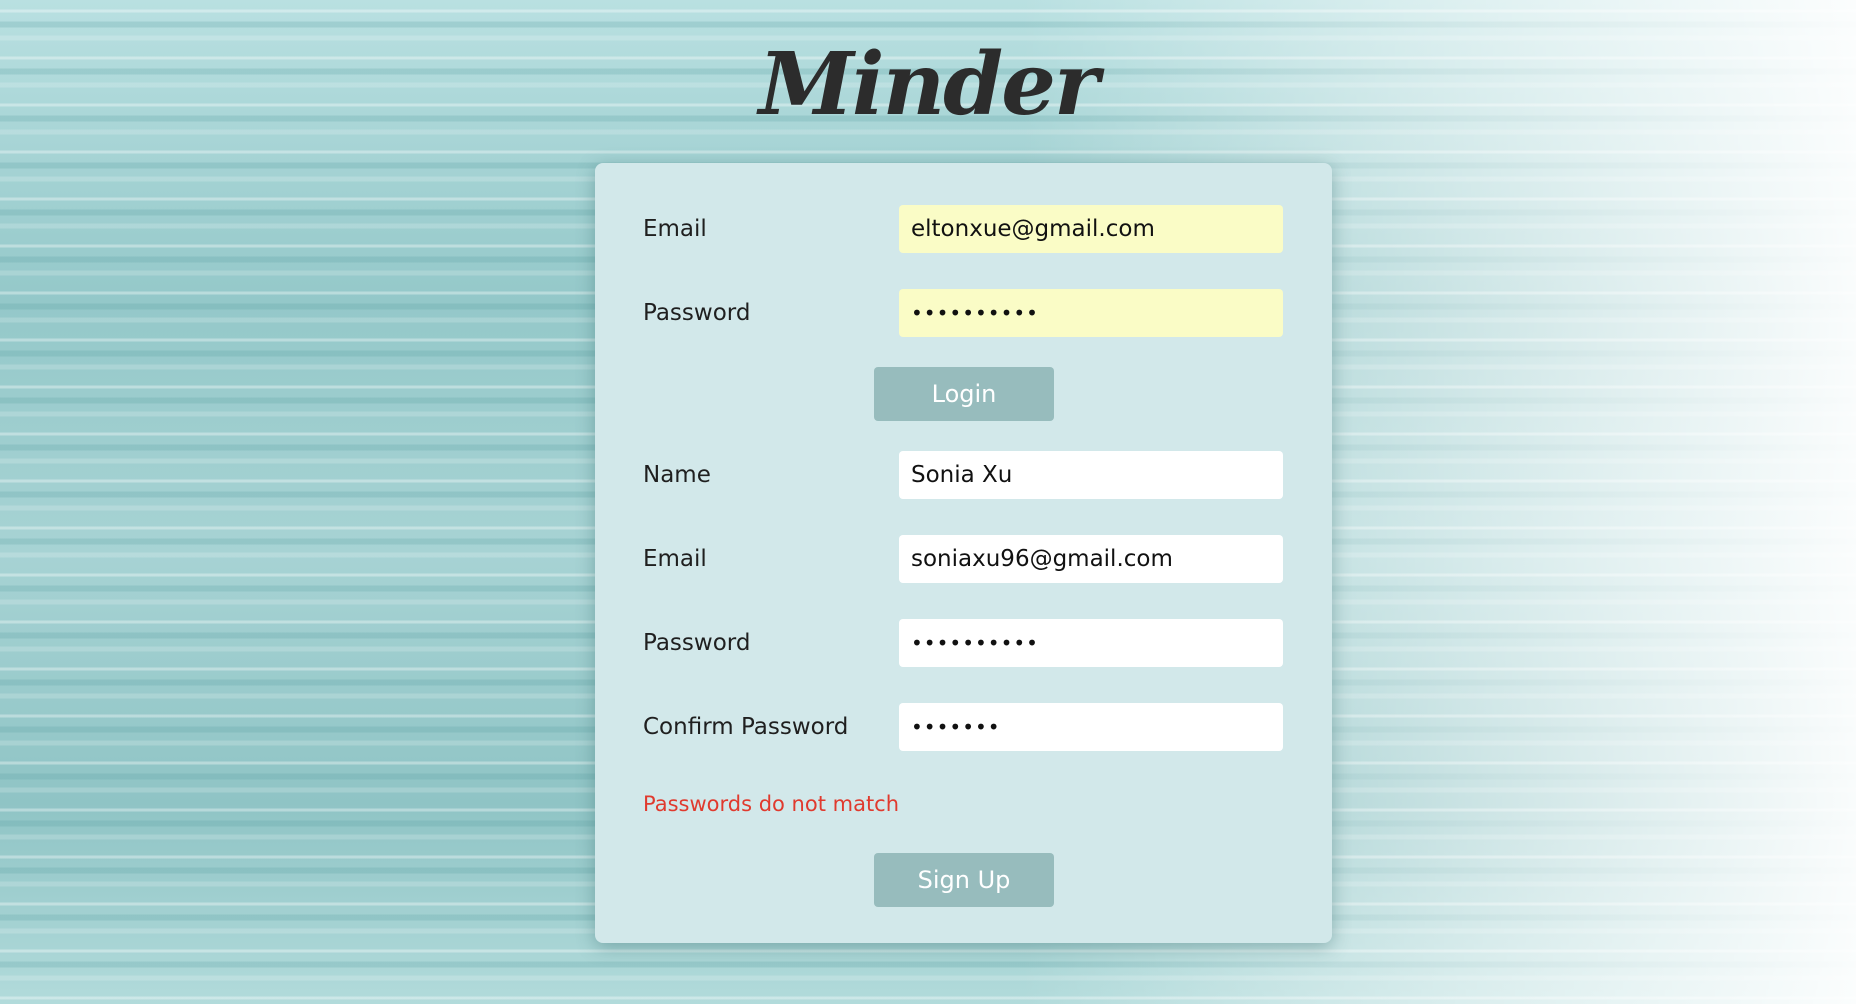  What do you see at coordinates (677, 475) in the screenshot?
I see `signup-name-label: Name` at bounding box center [677, 475].